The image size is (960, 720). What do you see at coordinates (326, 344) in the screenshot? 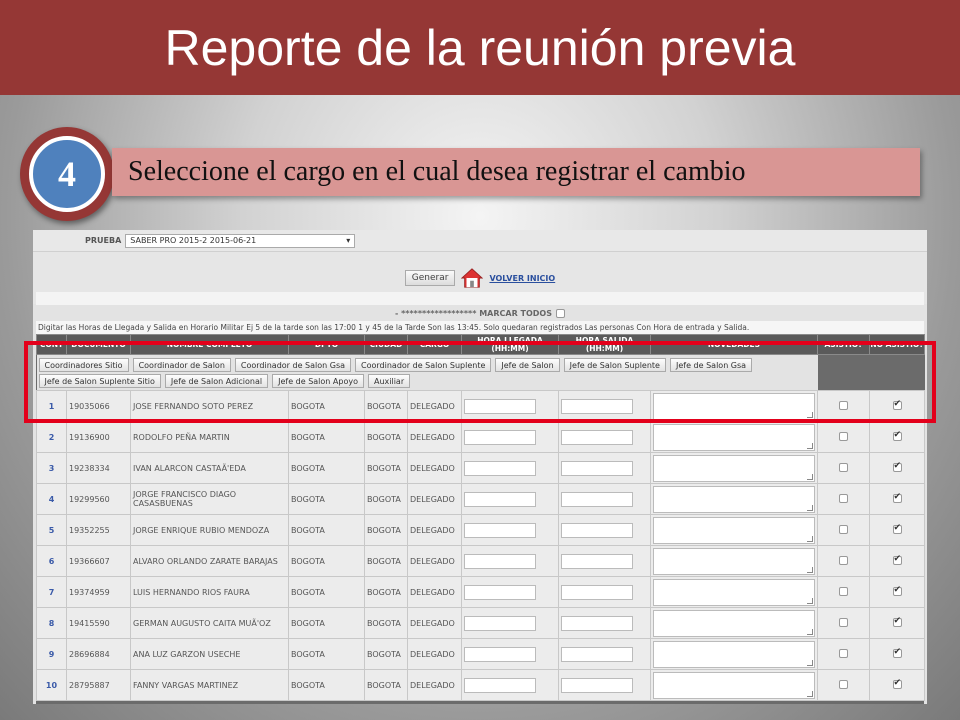
I see `header-cell: DPTO` at bounding box center [326, 344].